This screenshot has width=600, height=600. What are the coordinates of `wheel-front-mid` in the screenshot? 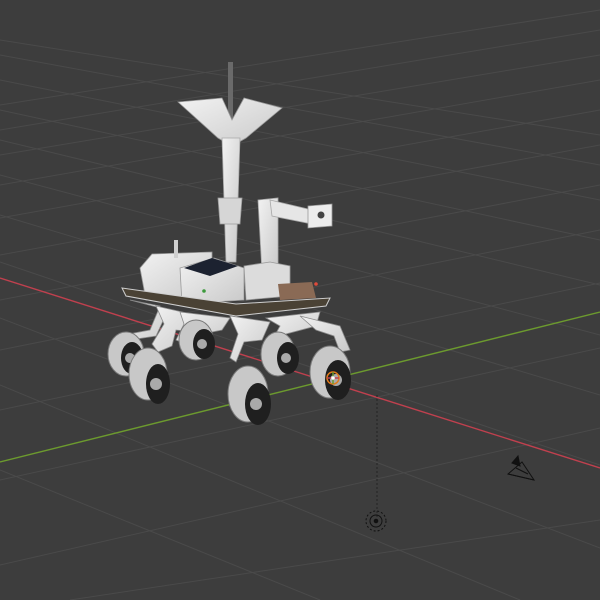 It's located at (249, 395).